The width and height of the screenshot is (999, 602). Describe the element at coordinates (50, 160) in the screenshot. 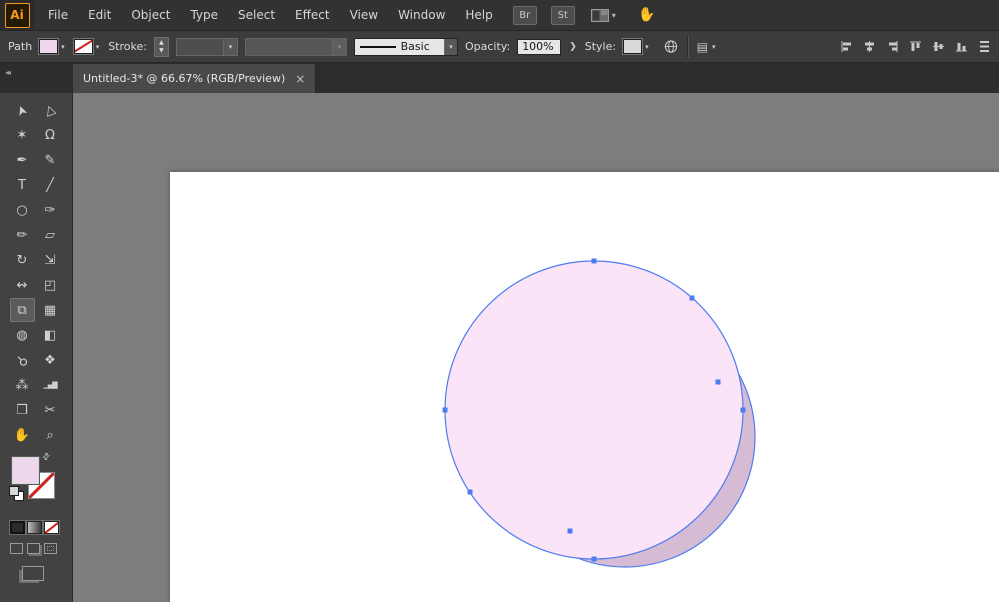

I see `curvature-tool: ✎` at that location.